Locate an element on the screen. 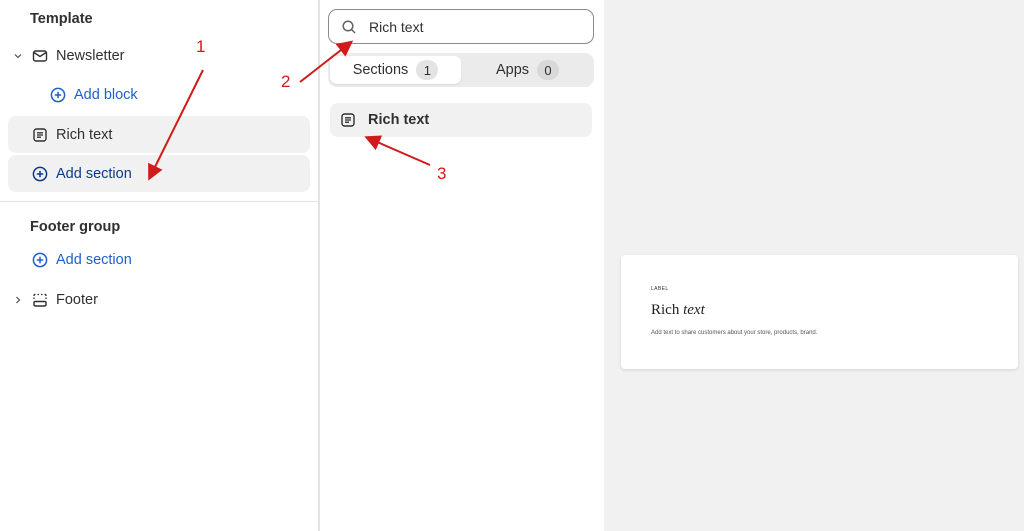  search-icon is located at coordinates (349, 27).